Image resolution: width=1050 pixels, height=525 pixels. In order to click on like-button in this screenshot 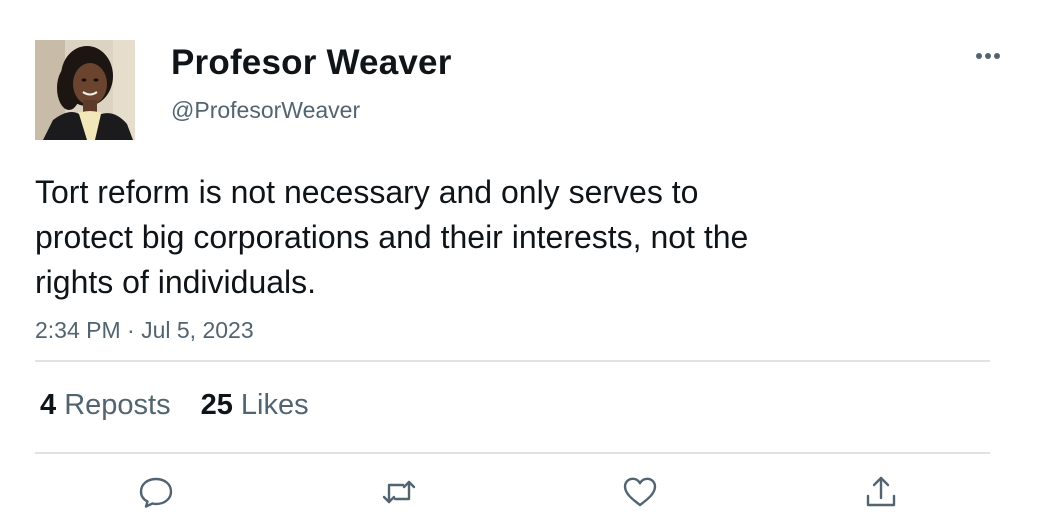, I will do `click(640, 492)`.